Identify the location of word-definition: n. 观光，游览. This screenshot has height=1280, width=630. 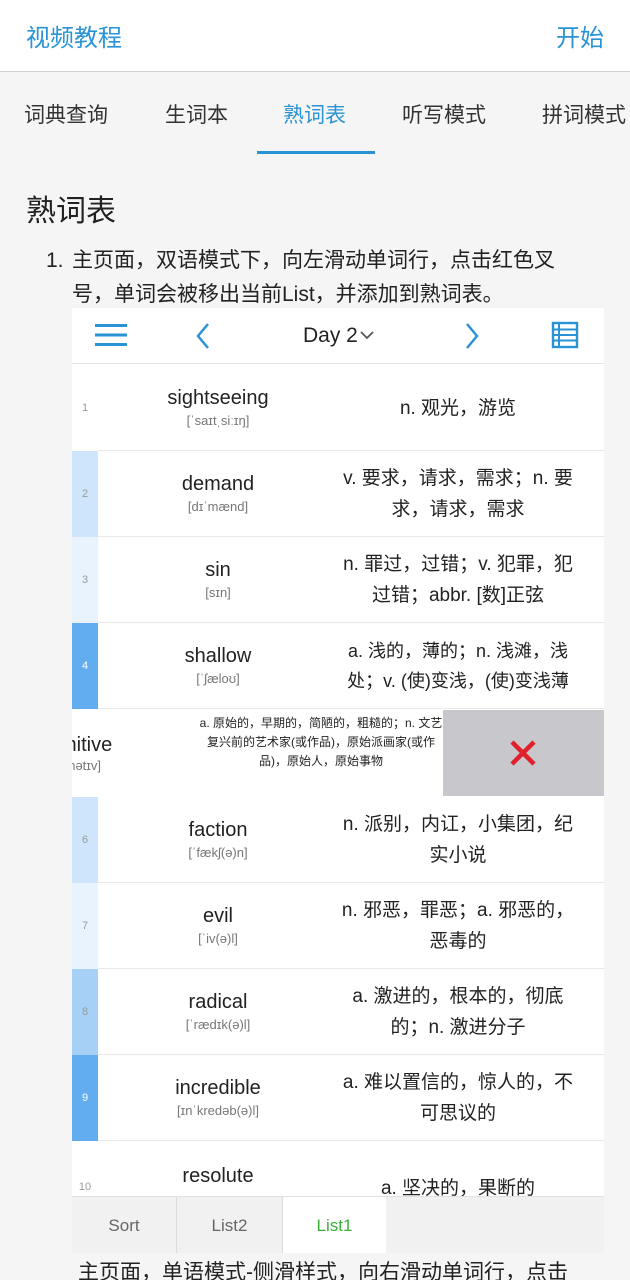
(458, 408).